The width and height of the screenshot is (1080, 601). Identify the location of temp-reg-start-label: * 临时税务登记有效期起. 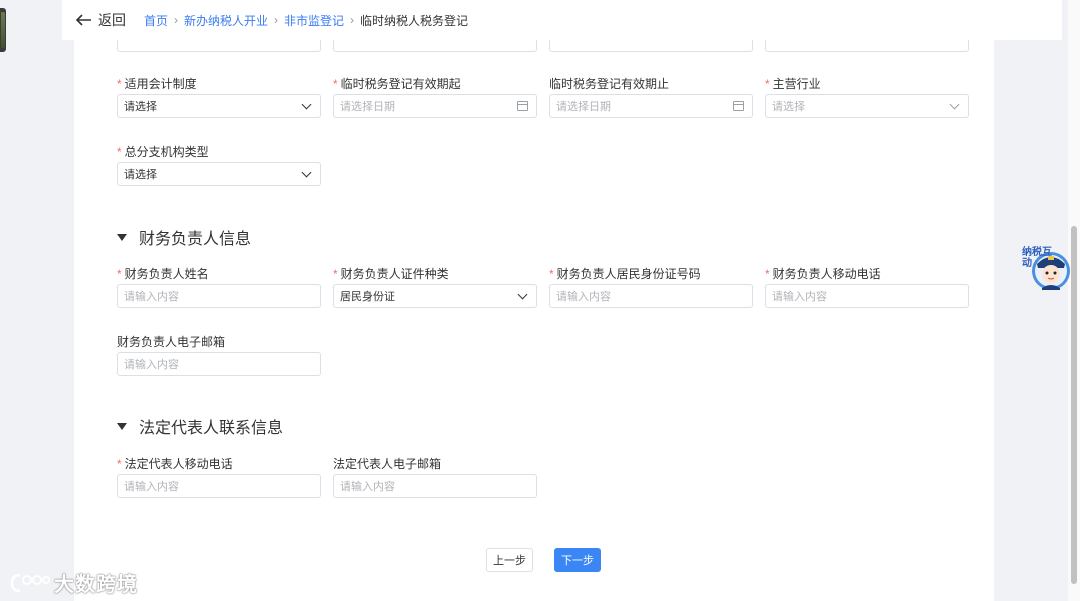
(397, 84).